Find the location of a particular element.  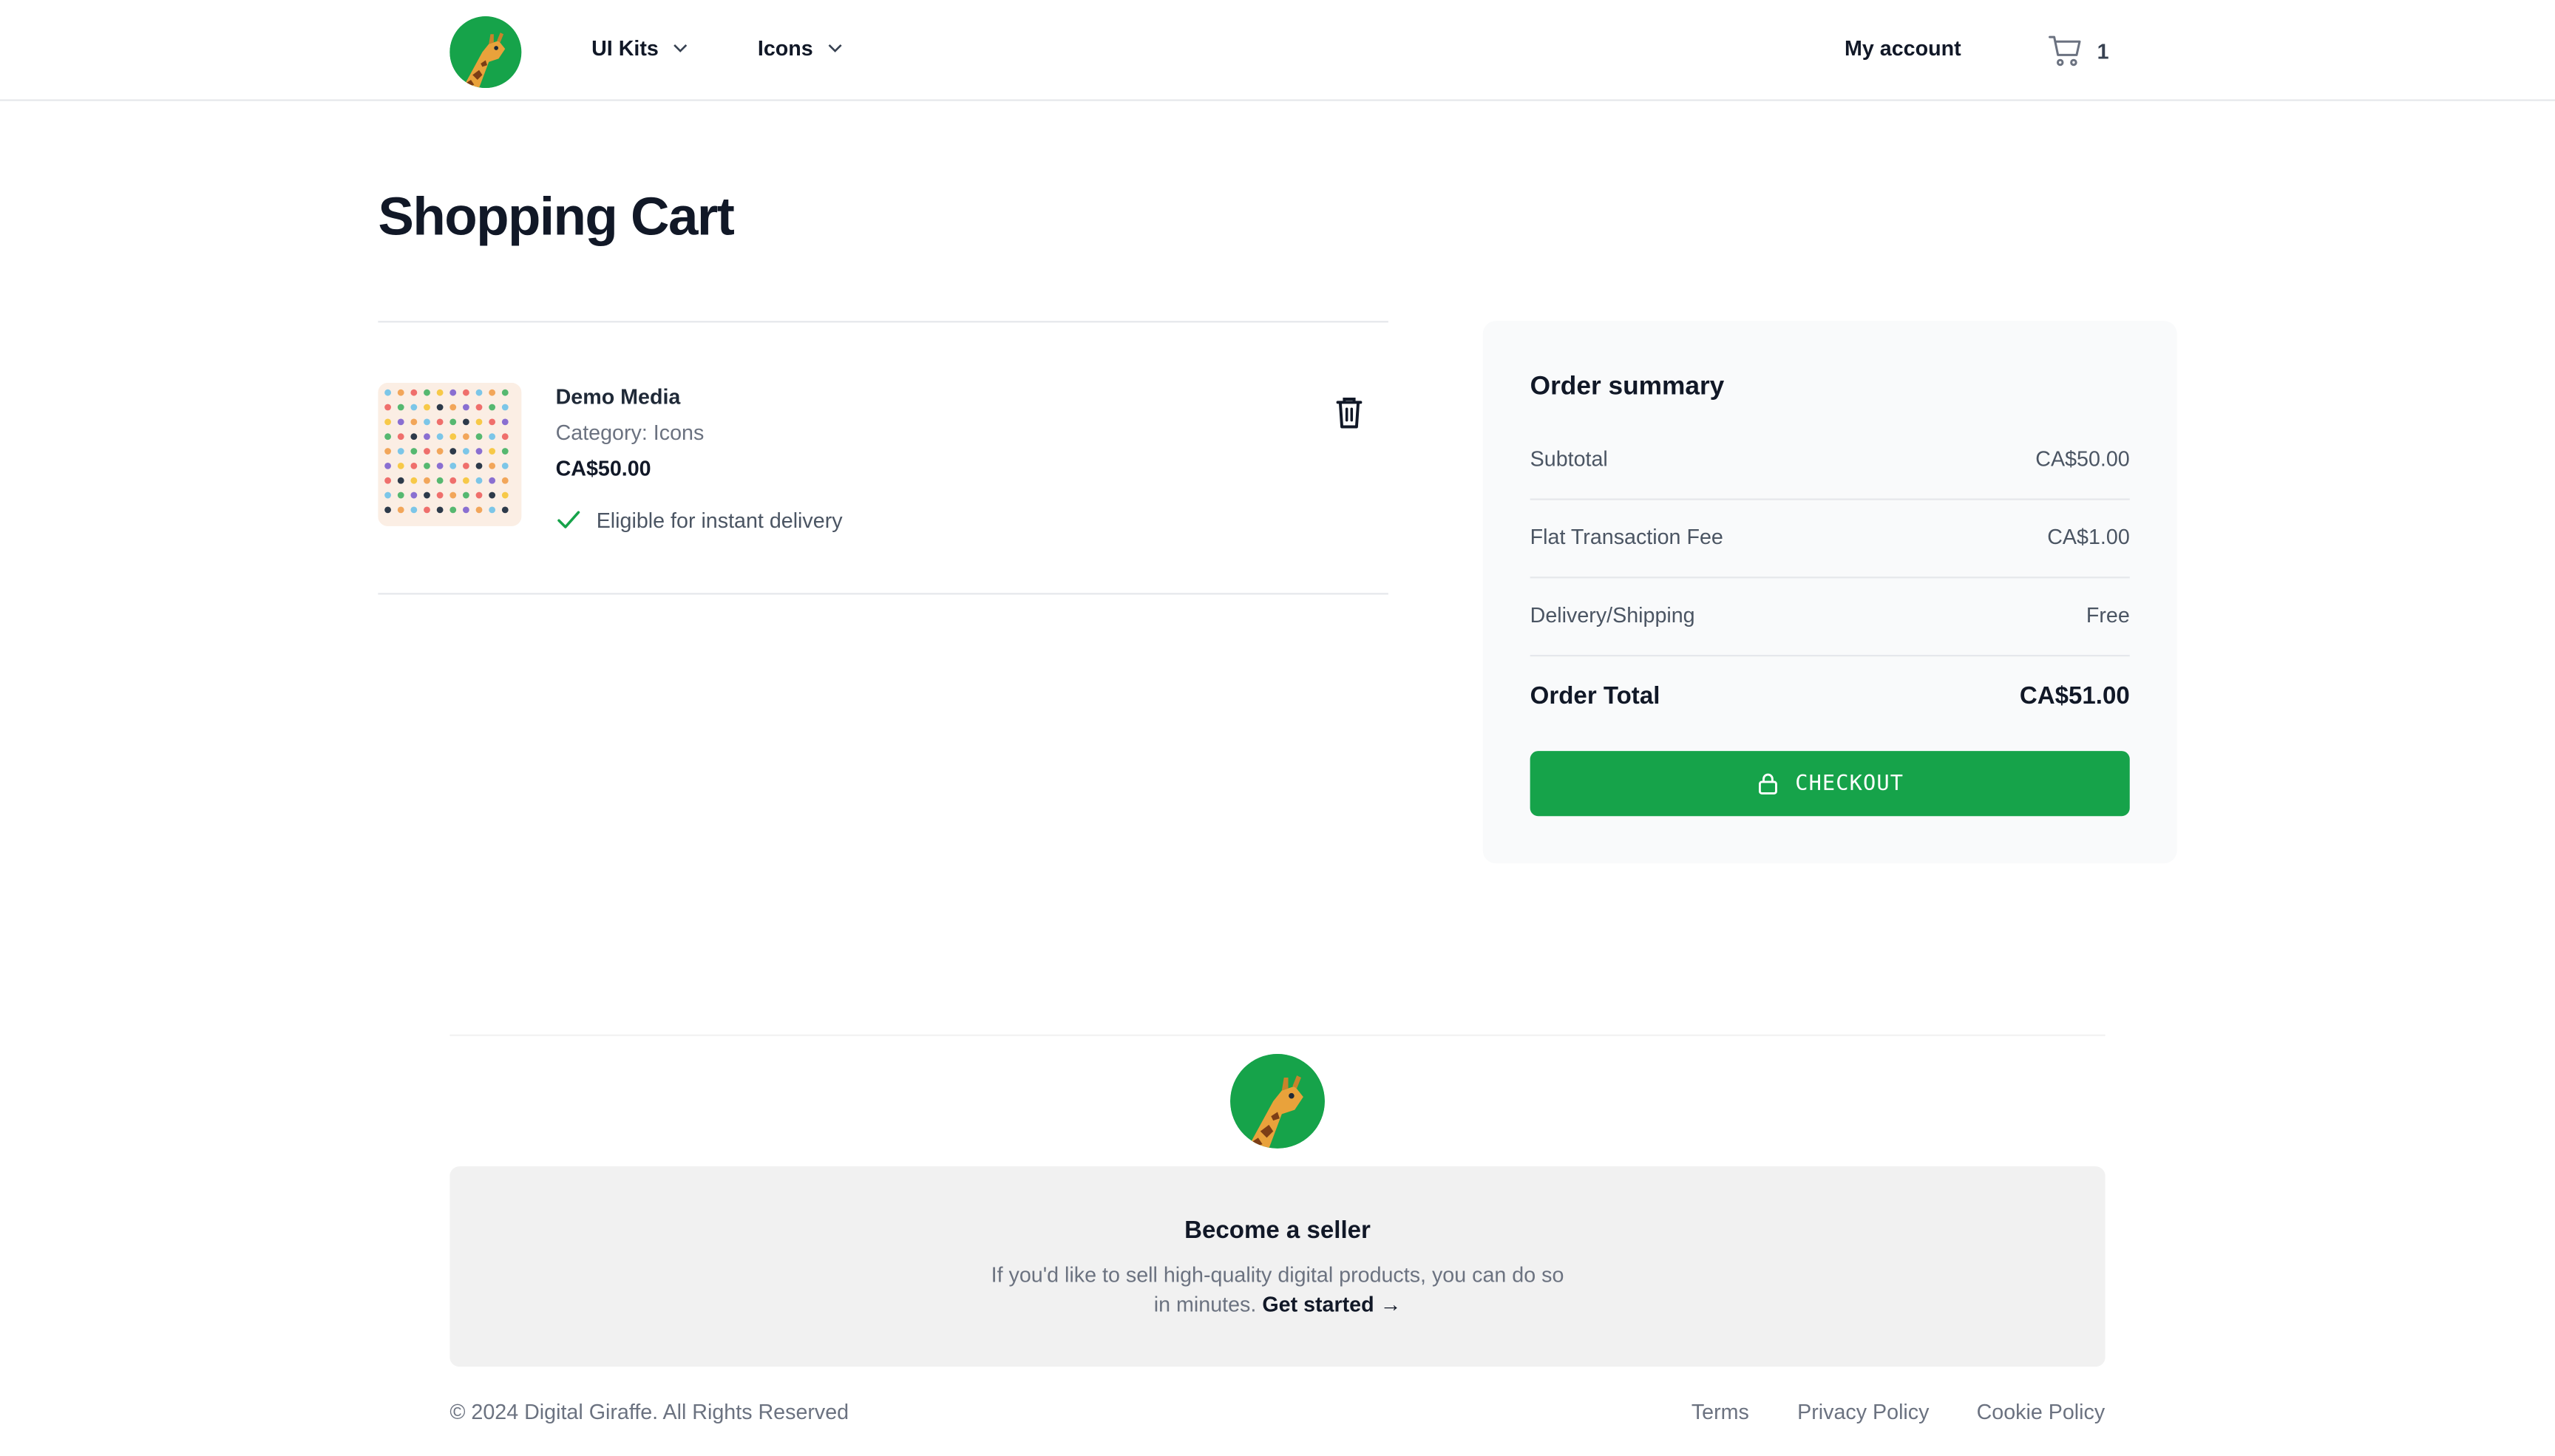

order-total-value: CA$51.00 is located at coordinates (2074, 696).